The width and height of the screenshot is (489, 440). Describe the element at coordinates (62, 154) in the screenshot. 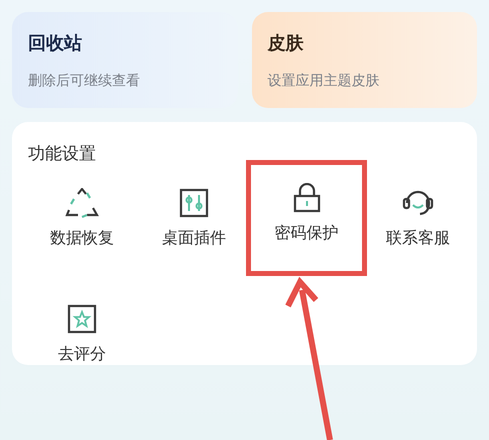

I see `section-title: 功能设置` at that location.